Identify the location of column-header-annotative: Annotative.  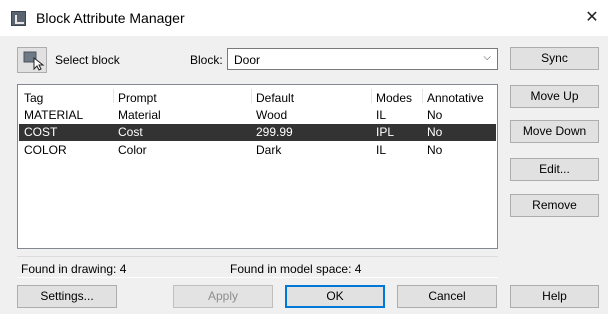
(455, 98).